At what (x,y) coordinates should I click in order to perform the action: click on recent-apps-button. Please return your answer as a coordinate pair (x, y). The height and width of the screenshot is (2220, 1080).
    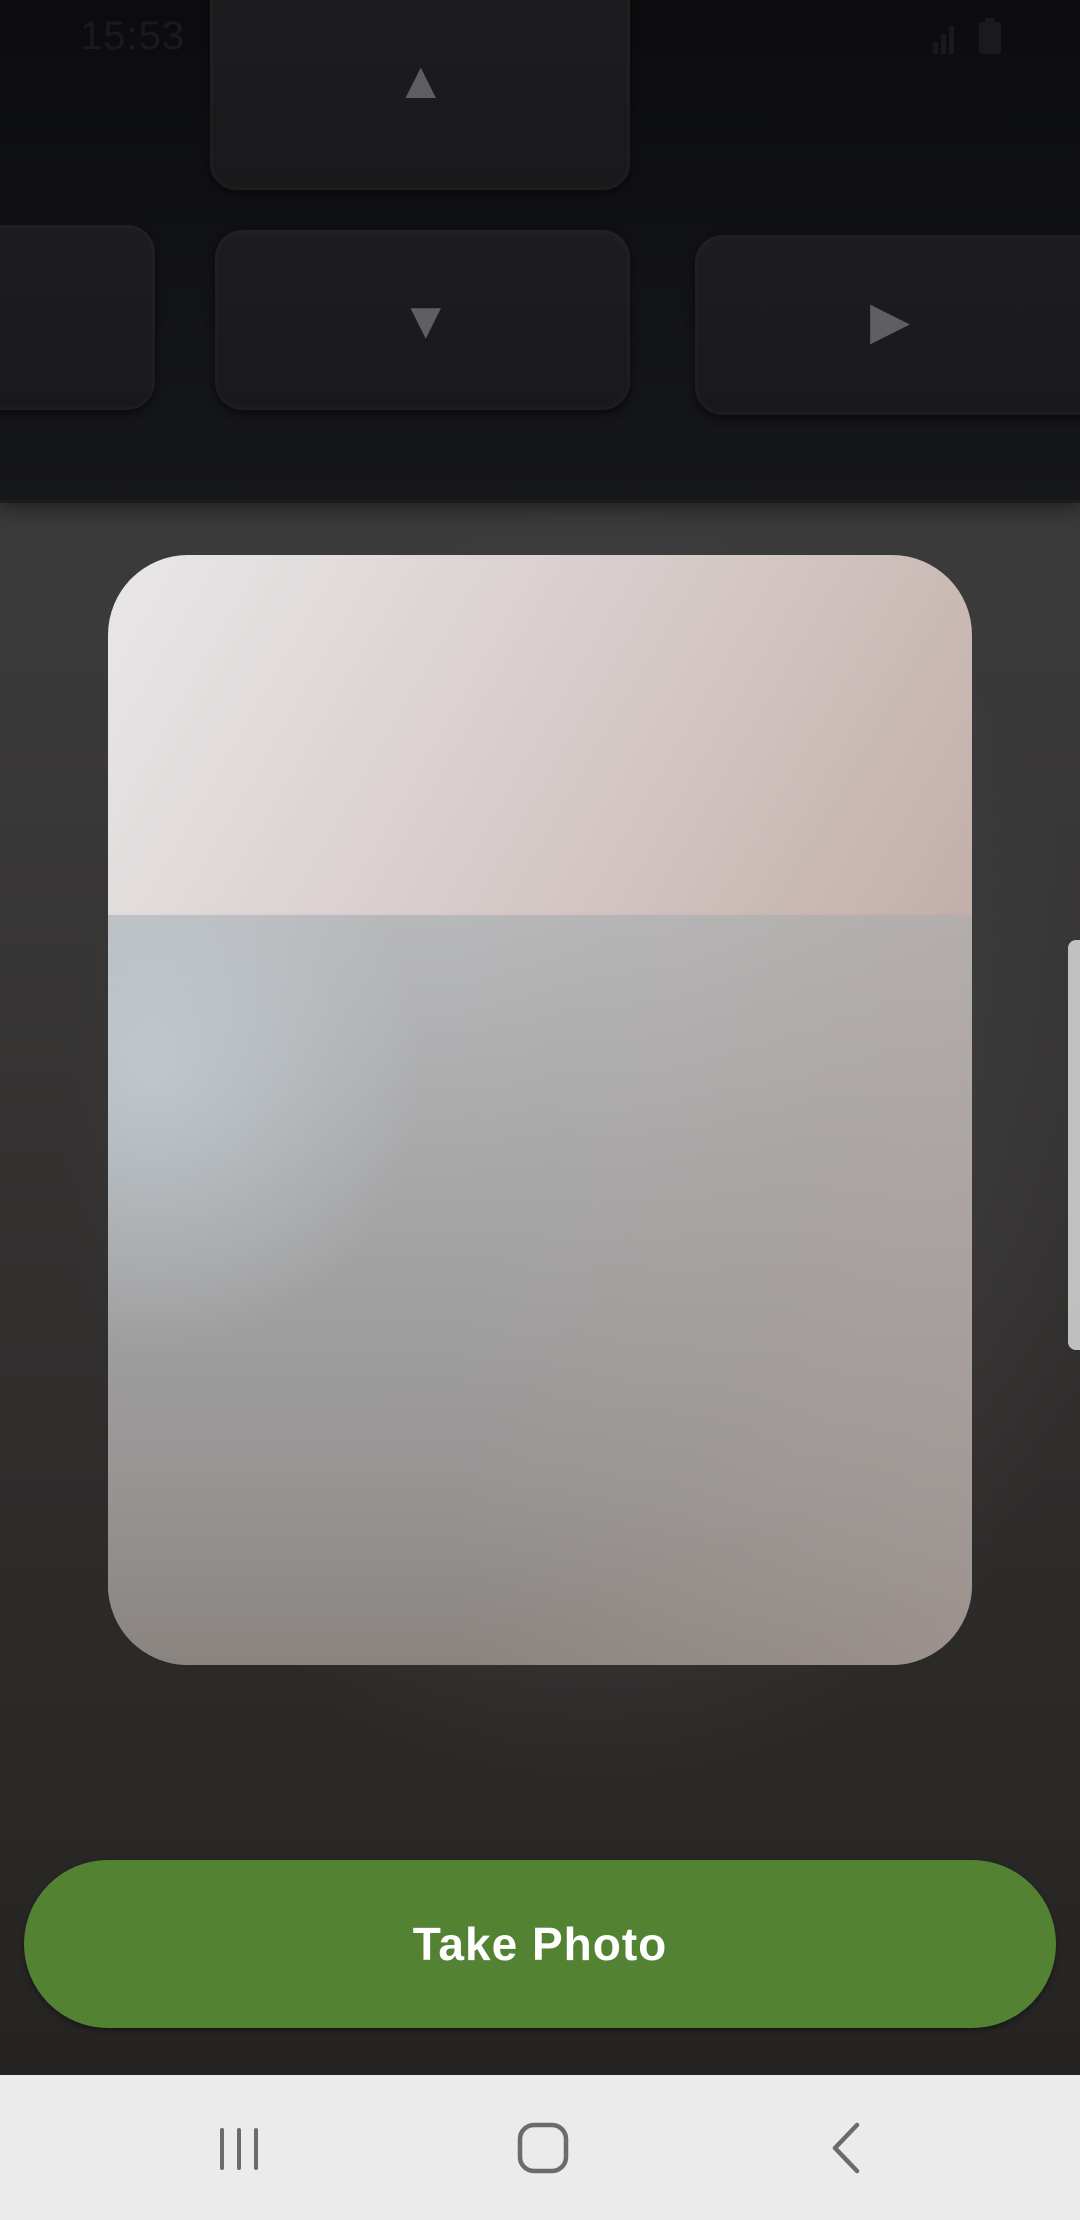
    Looking at the image, I should click on (240, 2147).